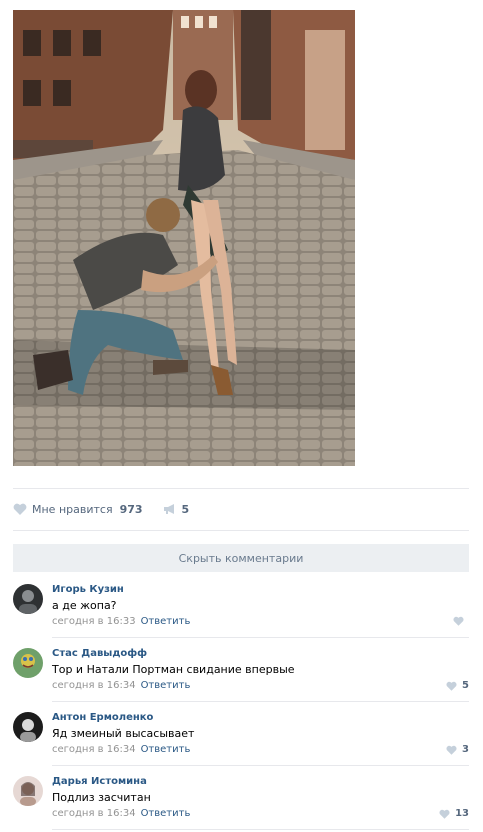 Image resolution: width=483 pixels, height=832 pixels. Describe the element at coordinates (185, 509) in the screenshot. I see `share-count: 5` at that location.